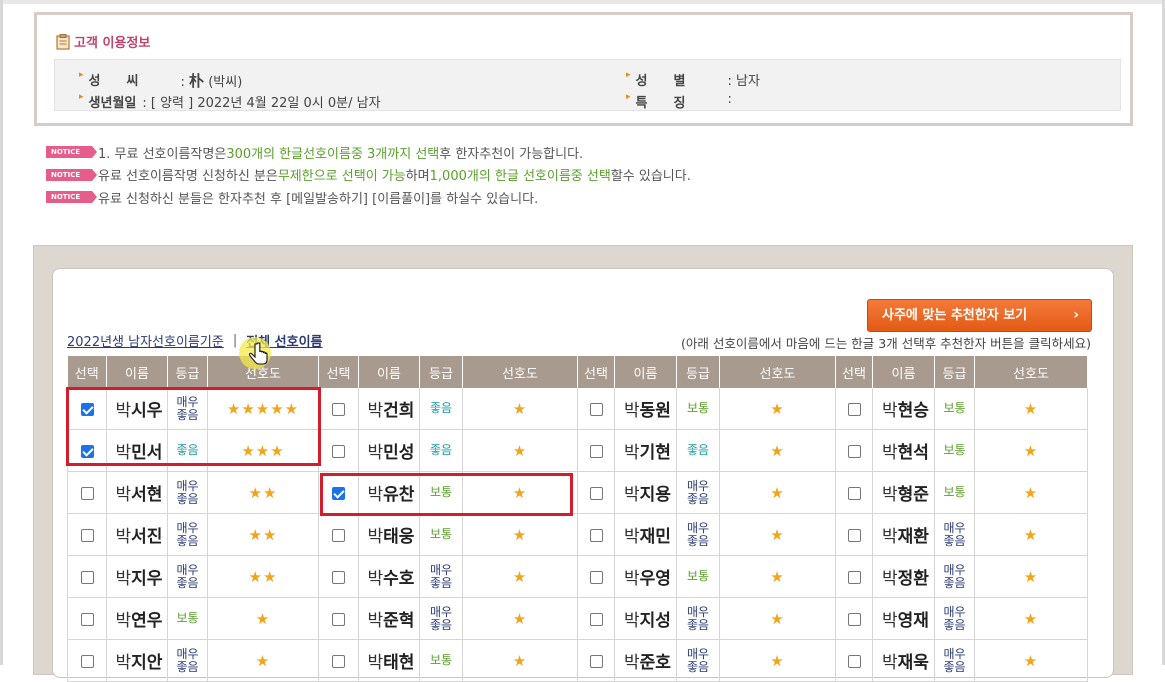 Image resolution: width=1165 pixels, height=682 pixels. Describe the element at coordinates (1076, 315) in the screenshot. I see `chevron-right-icon: ›` at that location.